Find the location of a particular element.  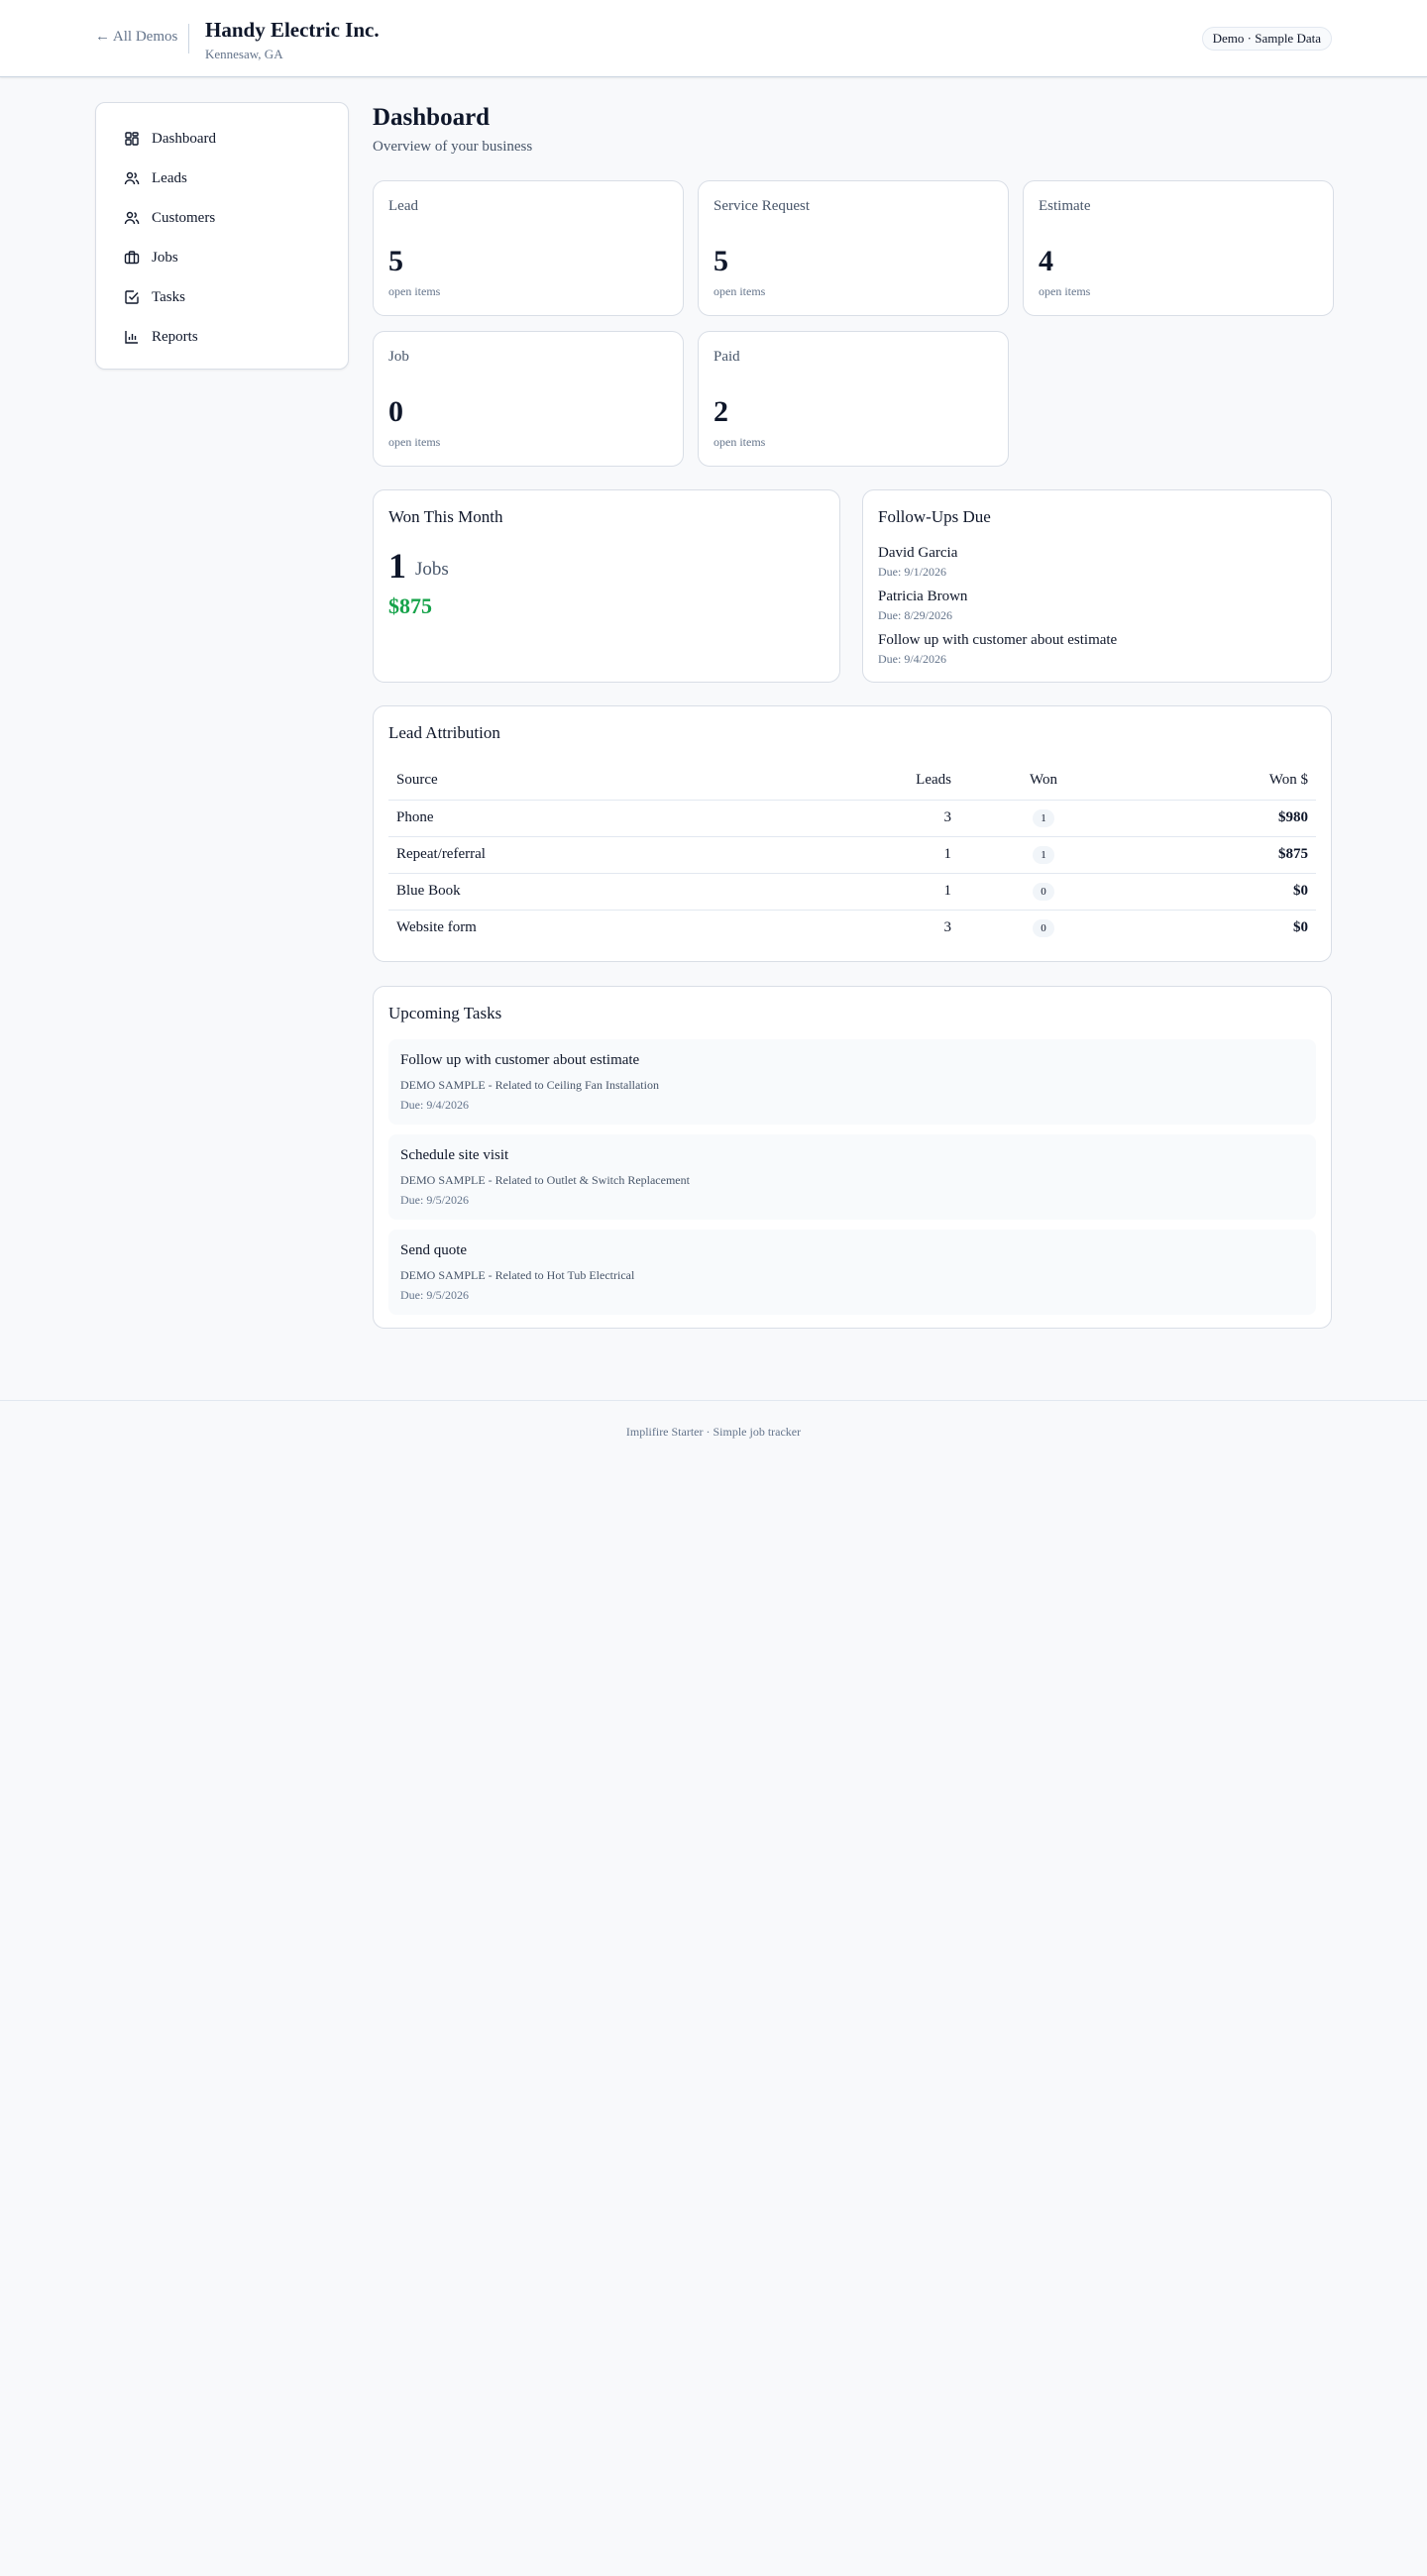

bar-chart-icon is located at coordinates (132, 337).